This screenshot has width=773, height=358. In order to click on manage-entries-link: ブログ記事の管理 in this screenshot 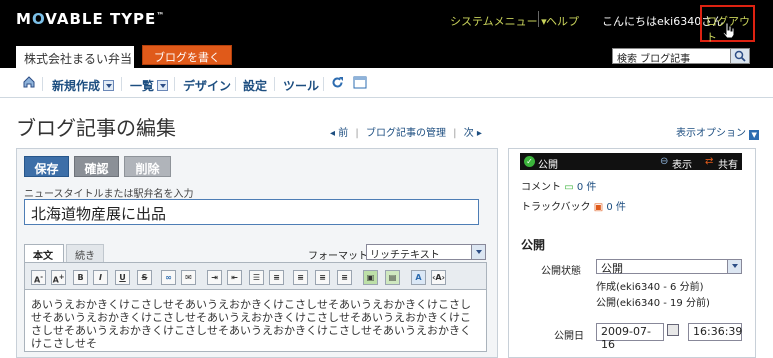, I will do `click(406, 133)`.